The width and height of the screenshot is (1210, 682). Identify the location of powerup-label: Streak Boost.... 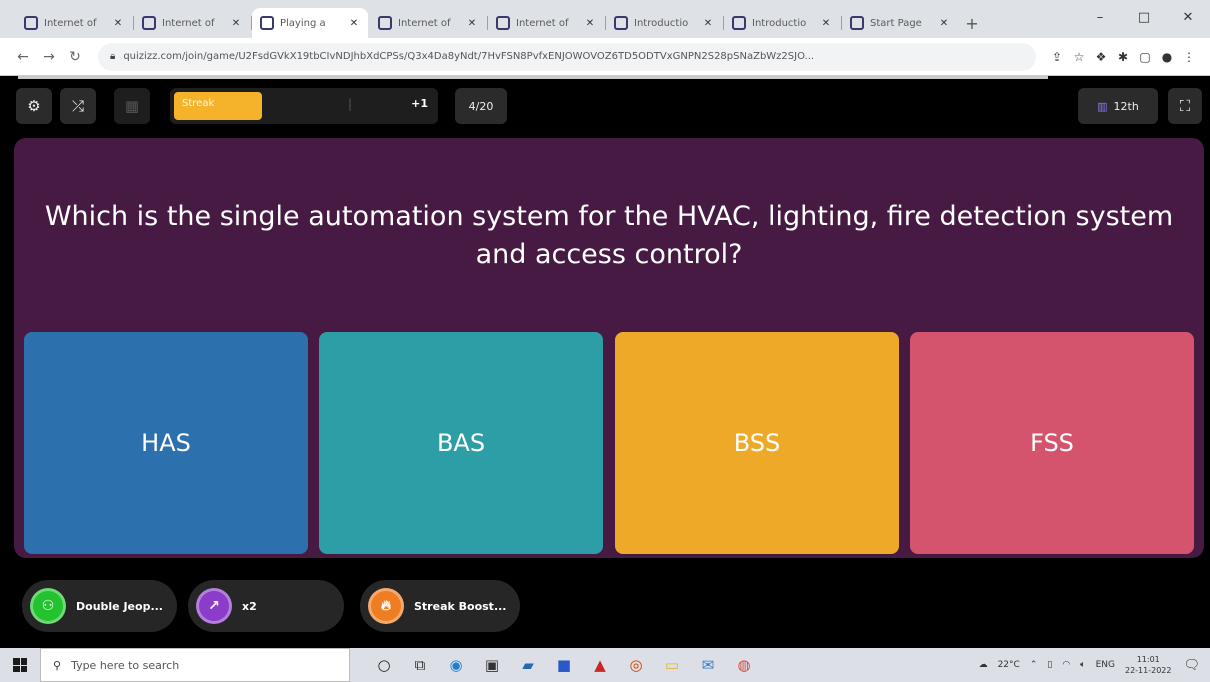
(460, 606).